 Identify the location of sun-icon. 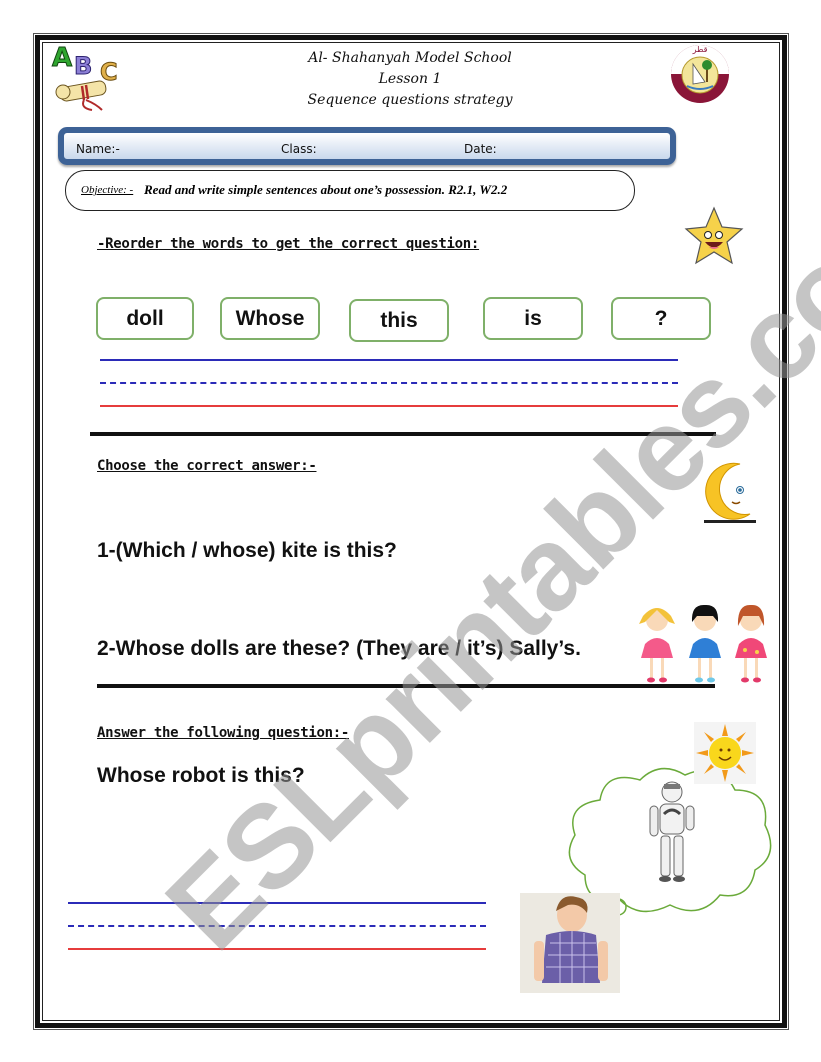
(725, 753).